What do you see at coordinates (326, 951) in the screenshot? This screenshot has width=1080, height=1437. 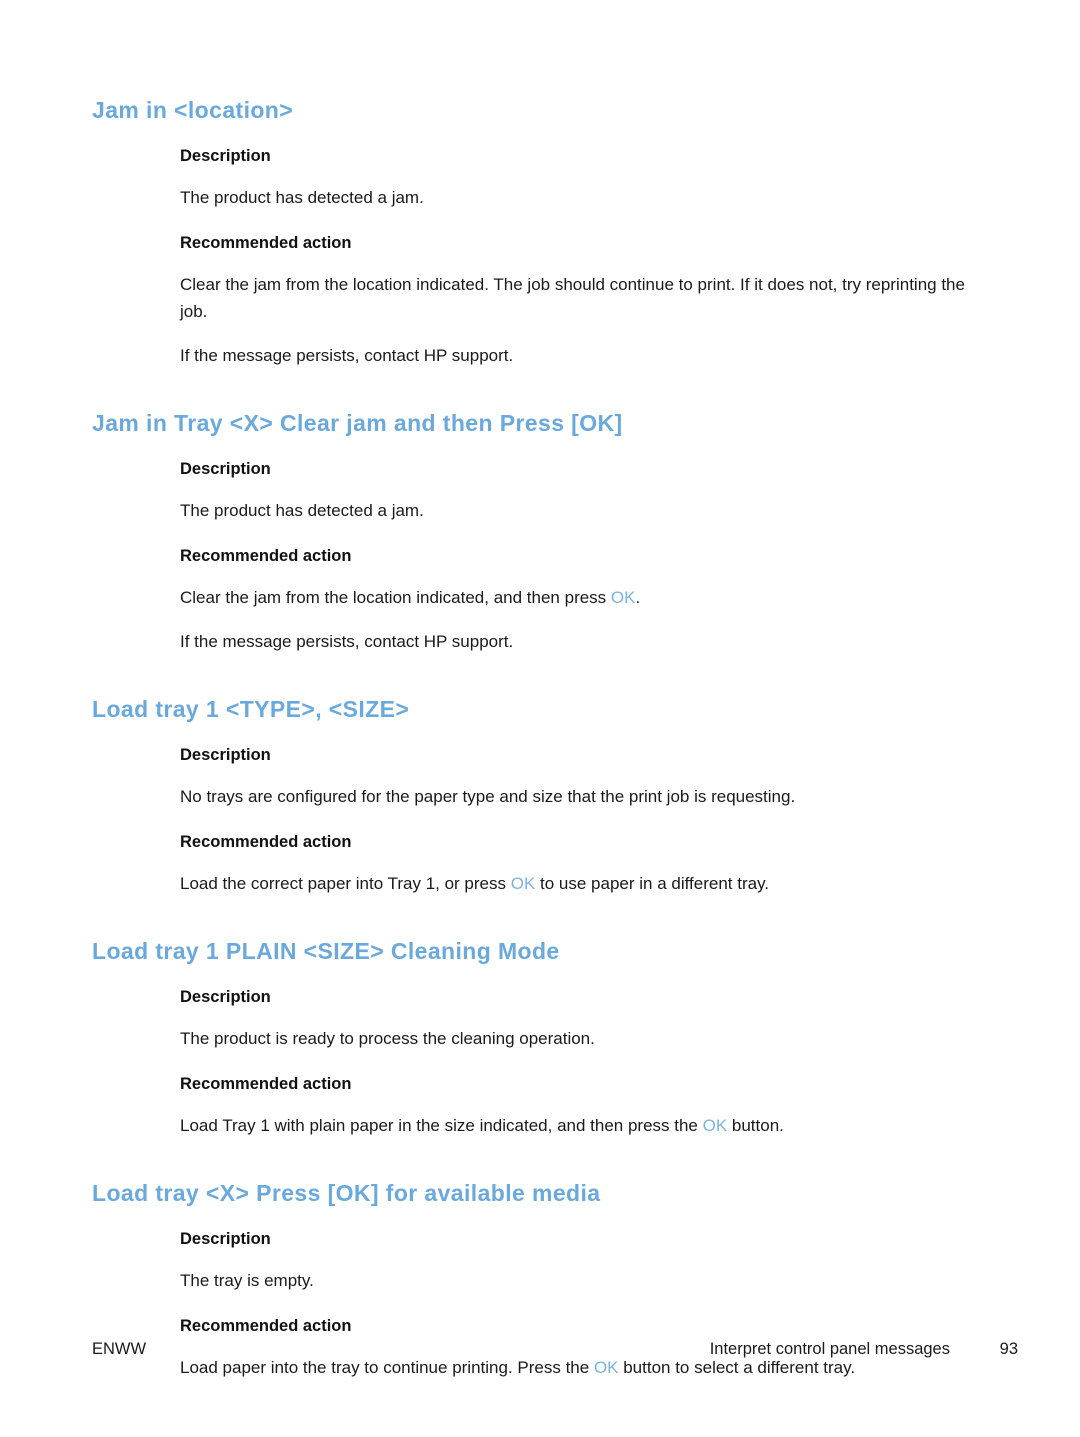 I see `section-heading: Load tray 1 PLAIN <SIZE> Cleaning Mode` at bounding box center [326, 951].